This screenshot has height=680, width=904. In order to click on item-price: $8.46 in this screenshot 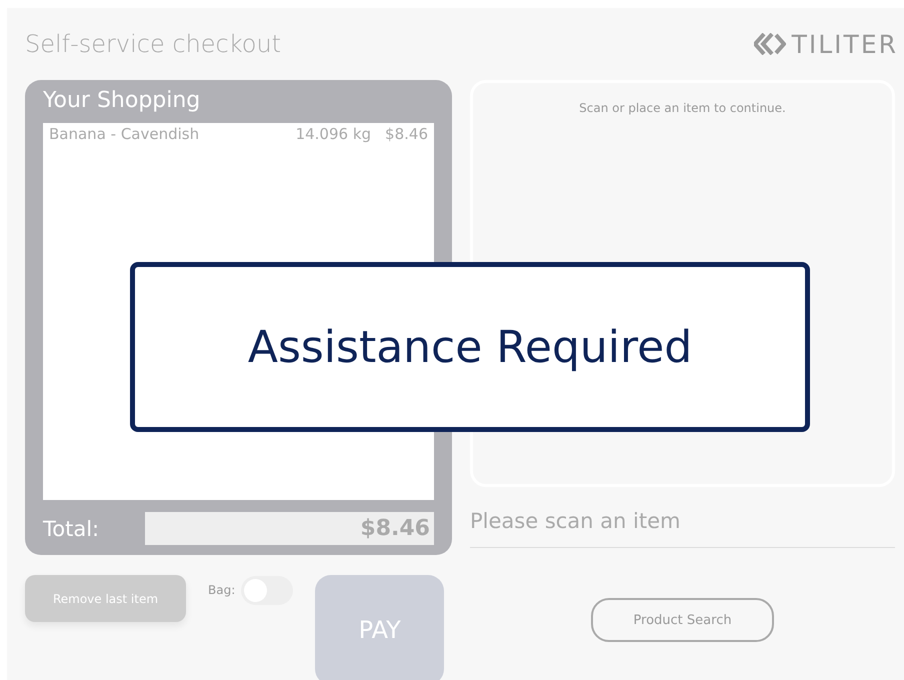, I will do `click(406, 134)`.